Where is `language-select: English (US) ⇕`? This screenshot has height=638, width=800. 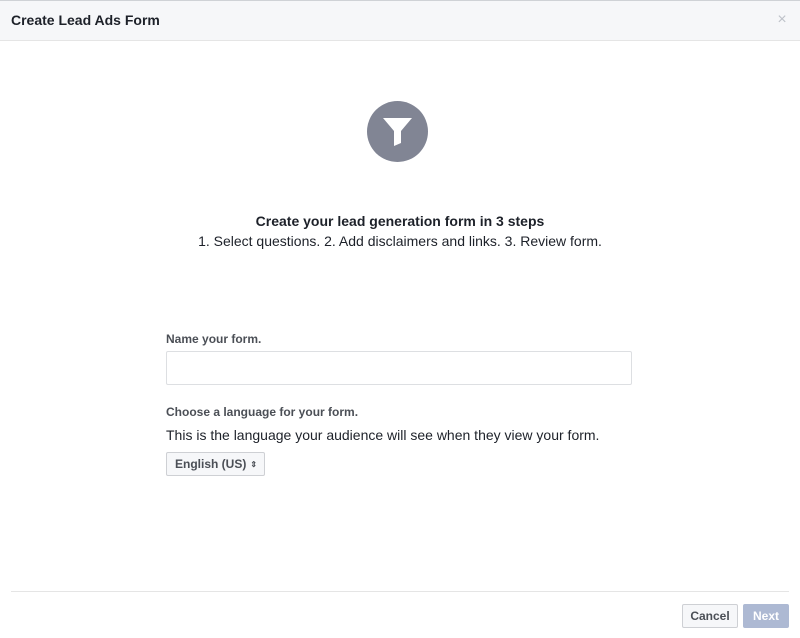 language-select: English (US) ⇕ is located at coordinates (215, 464).